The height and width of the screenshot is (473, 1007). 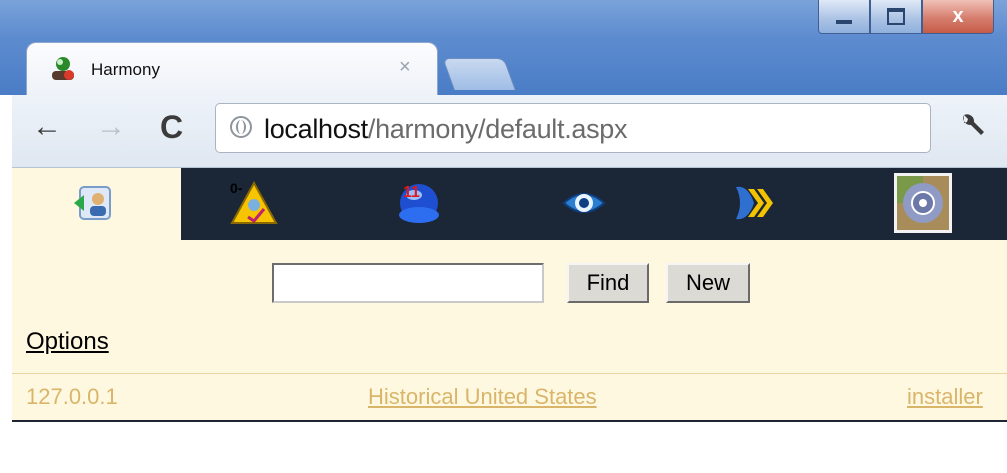 What do you see at coordinates (94, 203) in the screenshot?
I see `address-book-icon` at bounding box center [94, 203].